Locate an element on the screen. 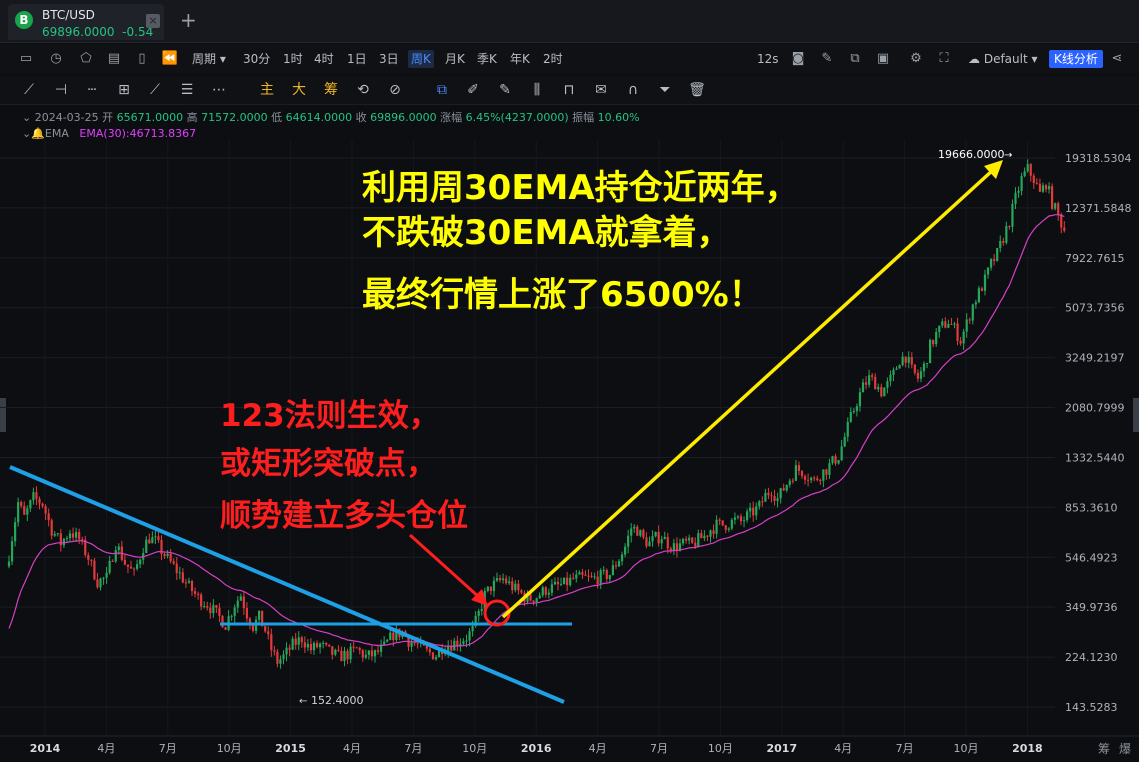  peak-label: 19666.0000 is located at coordinates (971, 154).